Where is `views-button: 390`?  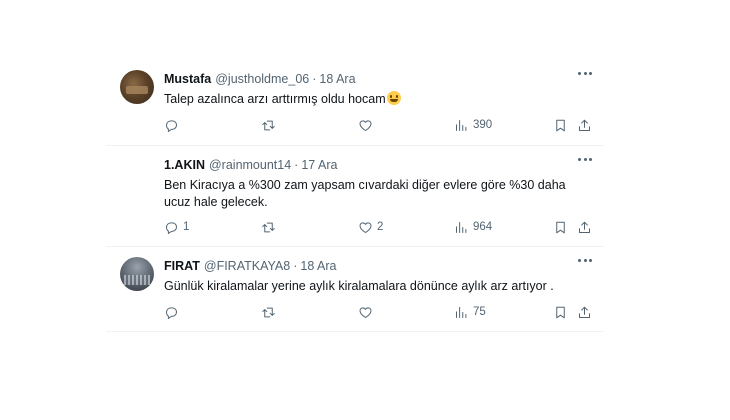
views-button: 390 is located at coordinates (473, 125).